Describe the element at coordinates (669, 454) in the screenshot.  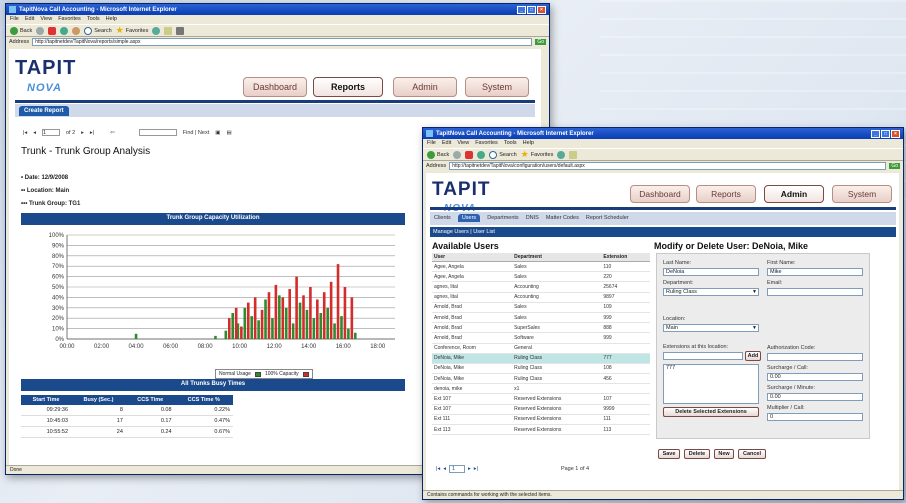
I see `save-button: Save` at that location.